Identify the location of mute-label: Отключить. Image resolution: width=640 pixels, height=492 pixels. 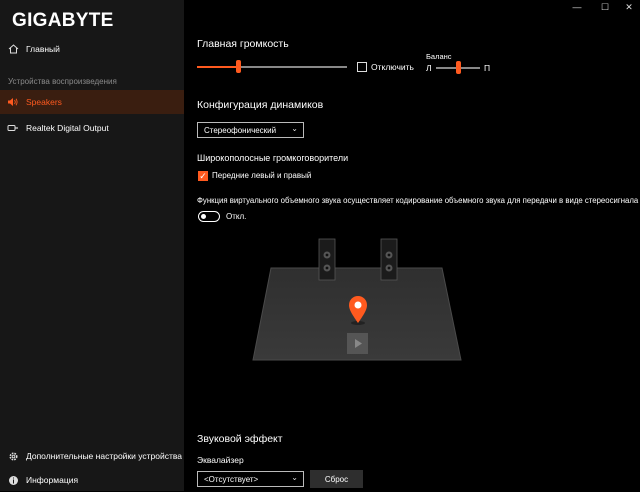
(392, 67).